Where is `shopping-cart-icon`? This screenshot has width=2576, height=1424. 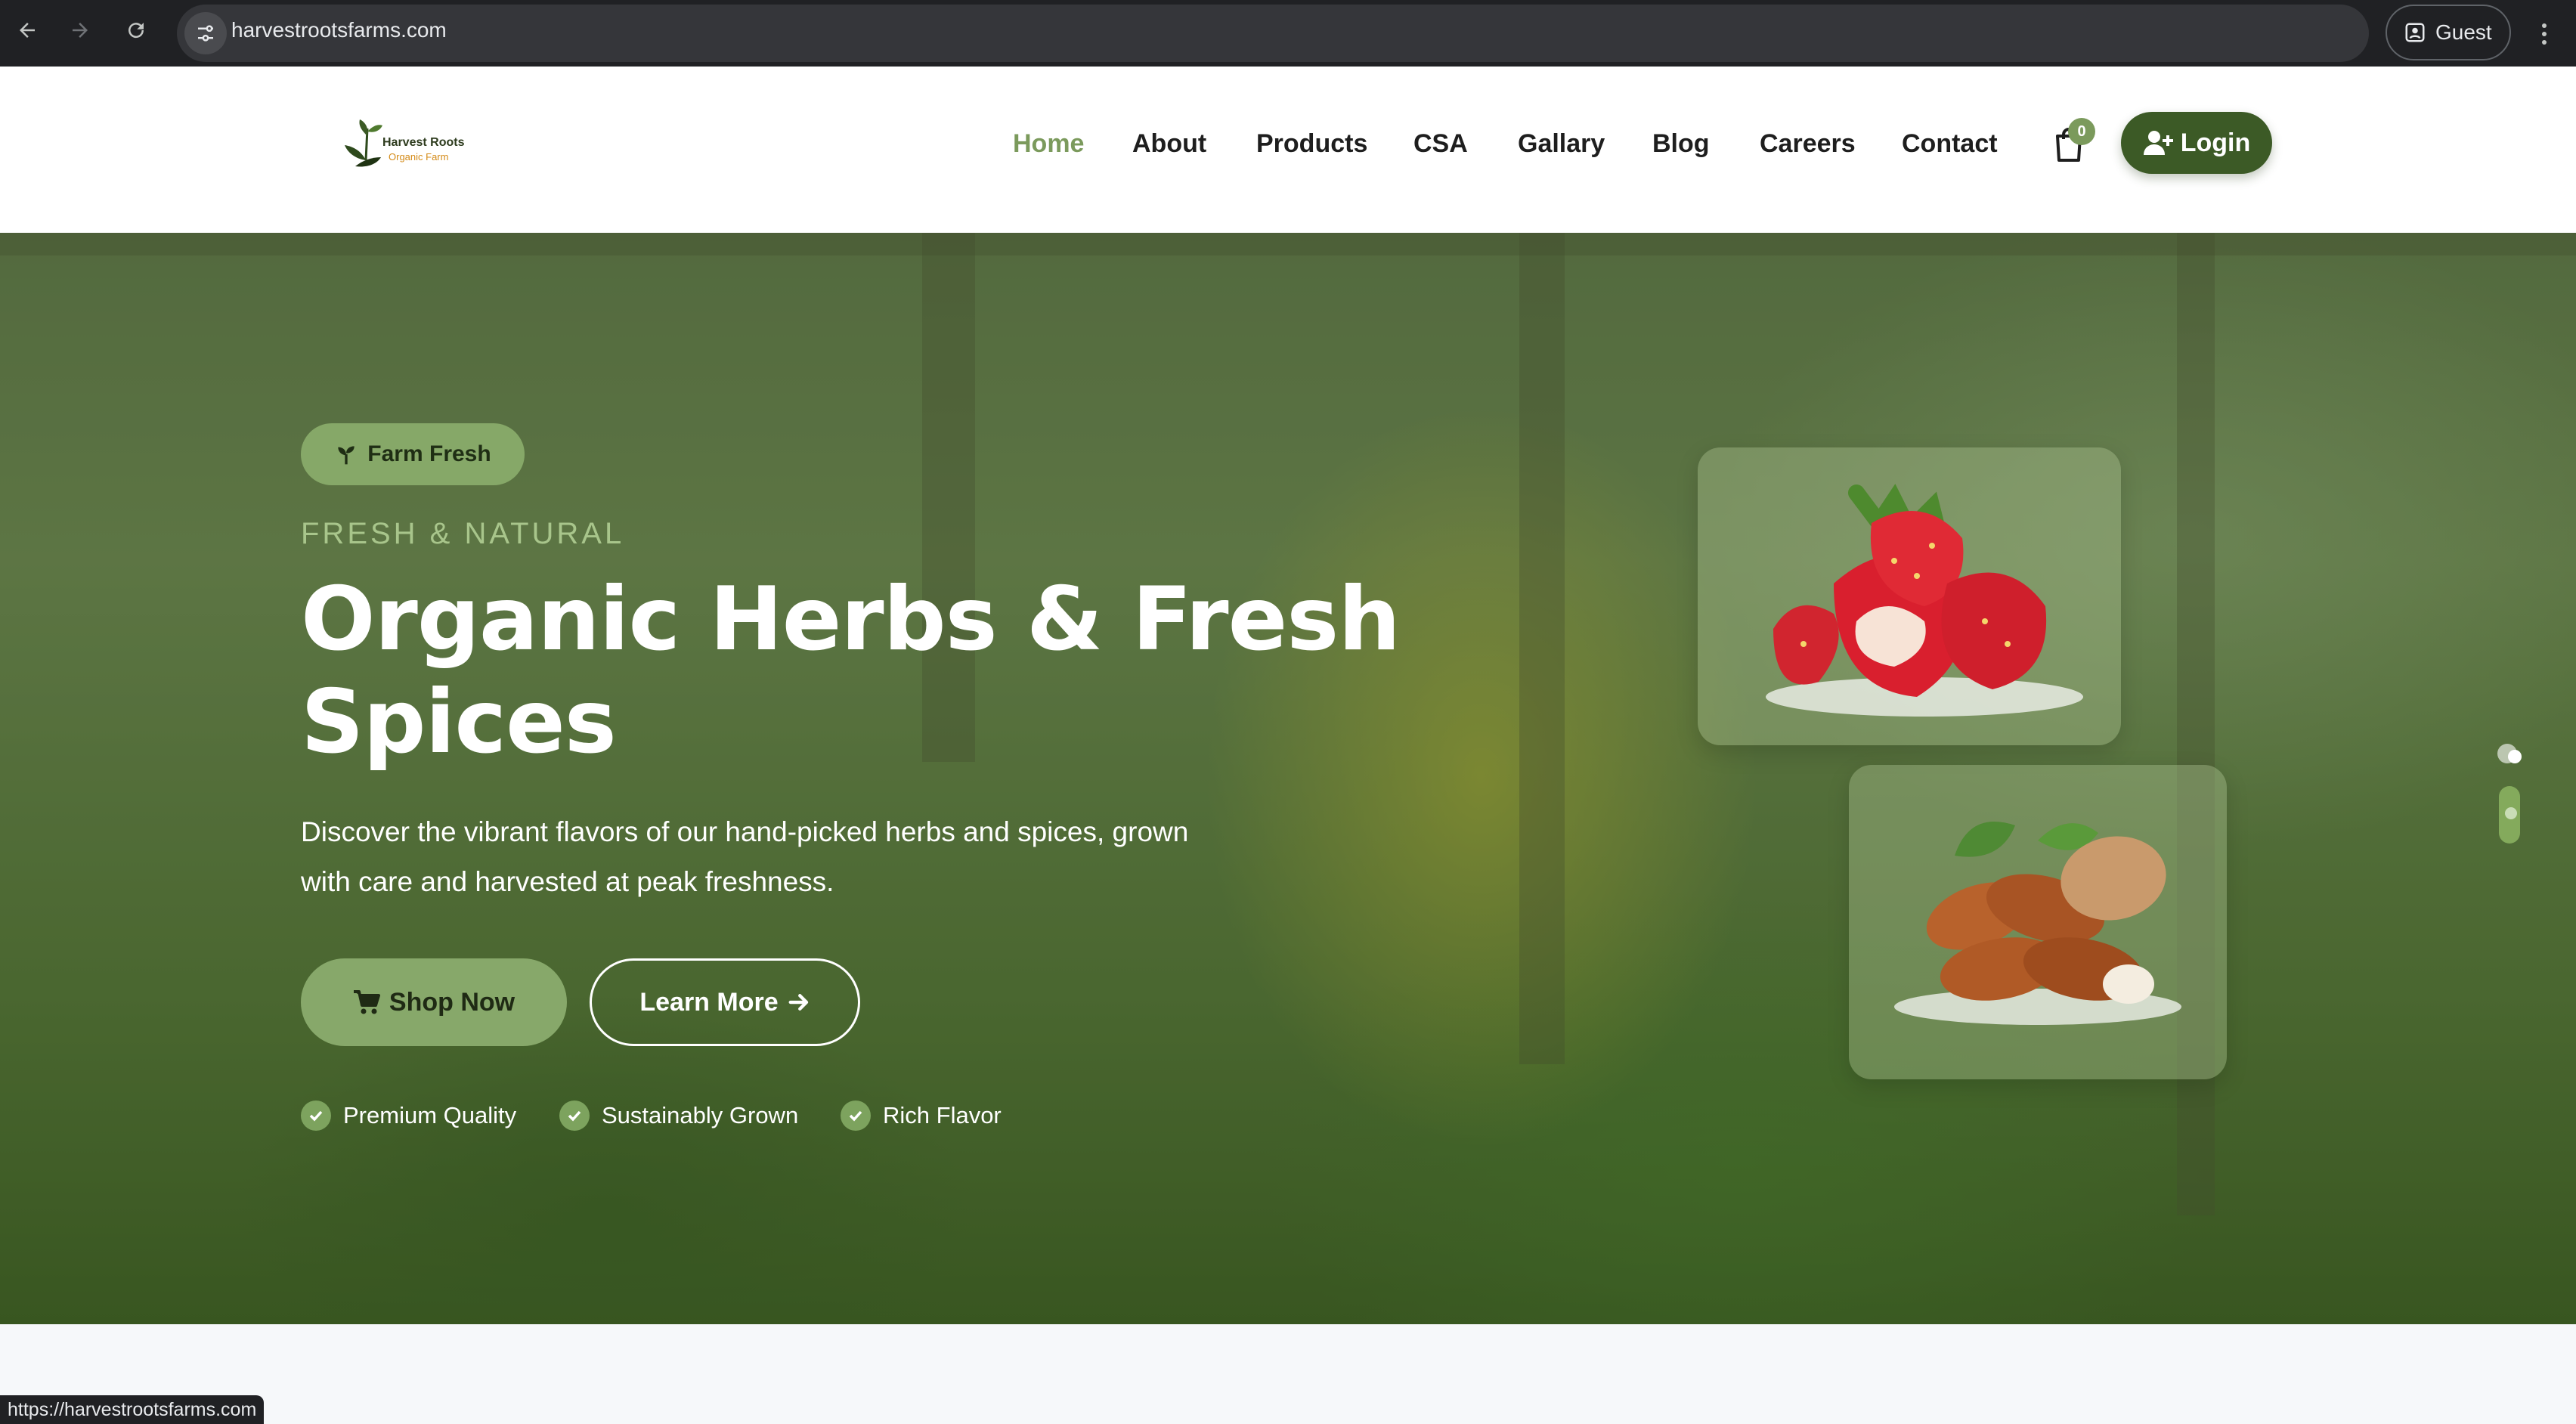
shopping-cart-icon is located at coordinates (366, 1002).